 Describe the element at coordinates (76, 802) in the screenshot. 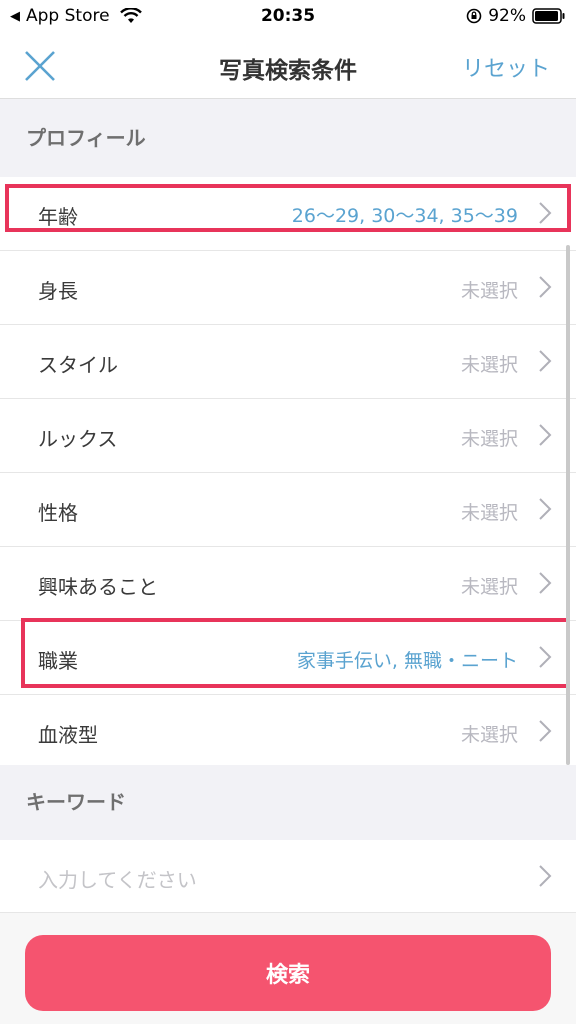

I see `section-header-keyword-label: キーワード` at that location.